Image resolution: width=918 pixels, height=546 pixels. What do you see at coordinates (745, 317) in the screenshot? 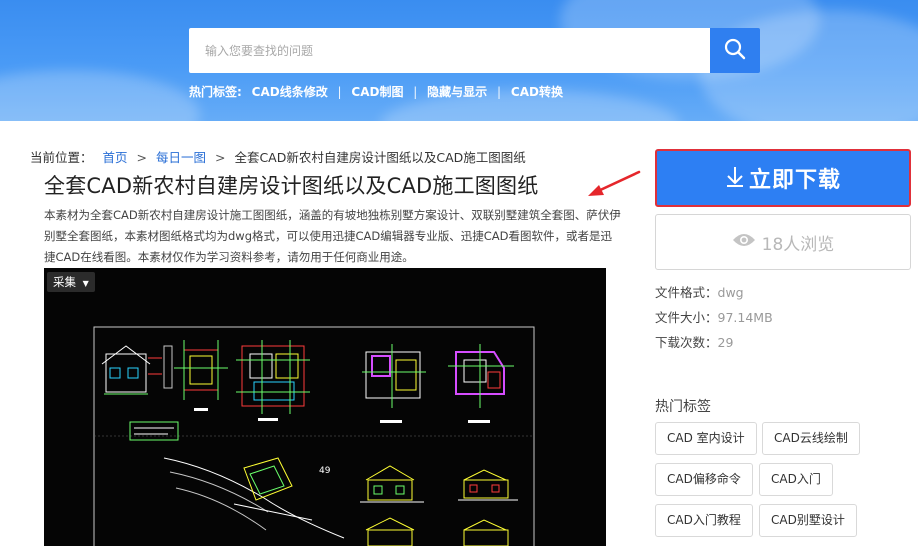
I see `file-size-value: 97.14MB` at bounding box center [745, 317].